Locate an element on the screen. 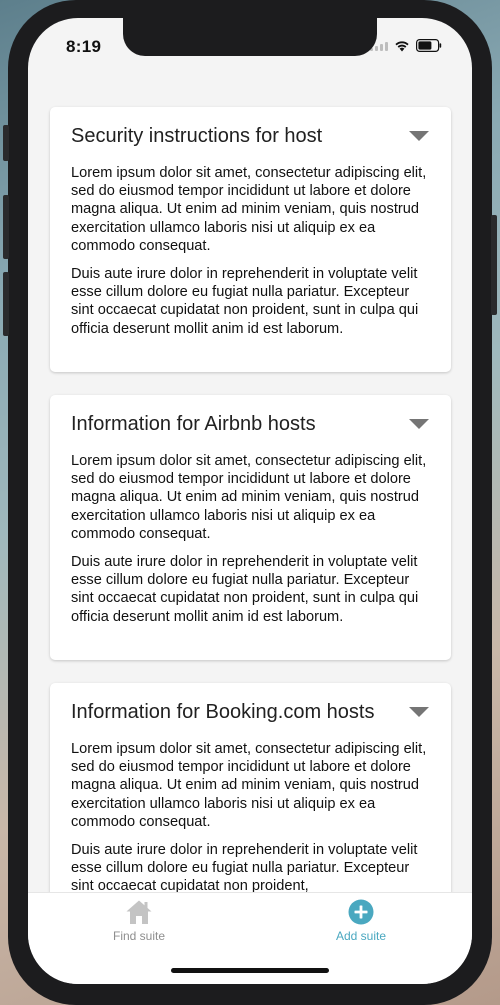  home-indicator is located at coordinates (250, 970).